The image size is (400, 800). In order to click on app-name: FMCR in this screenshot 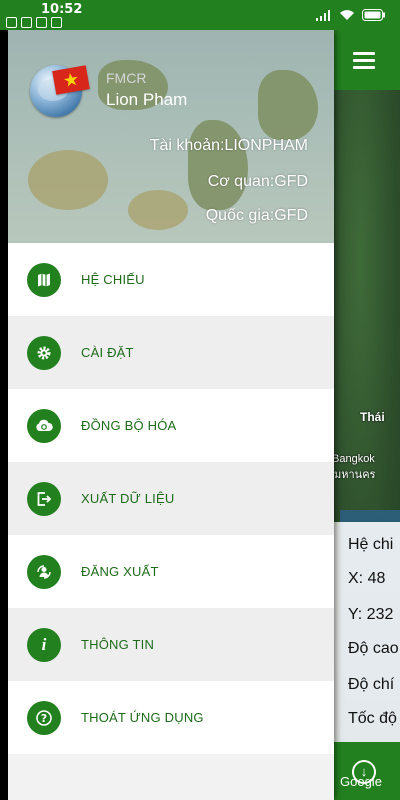, I will do `click(126, 78)`.